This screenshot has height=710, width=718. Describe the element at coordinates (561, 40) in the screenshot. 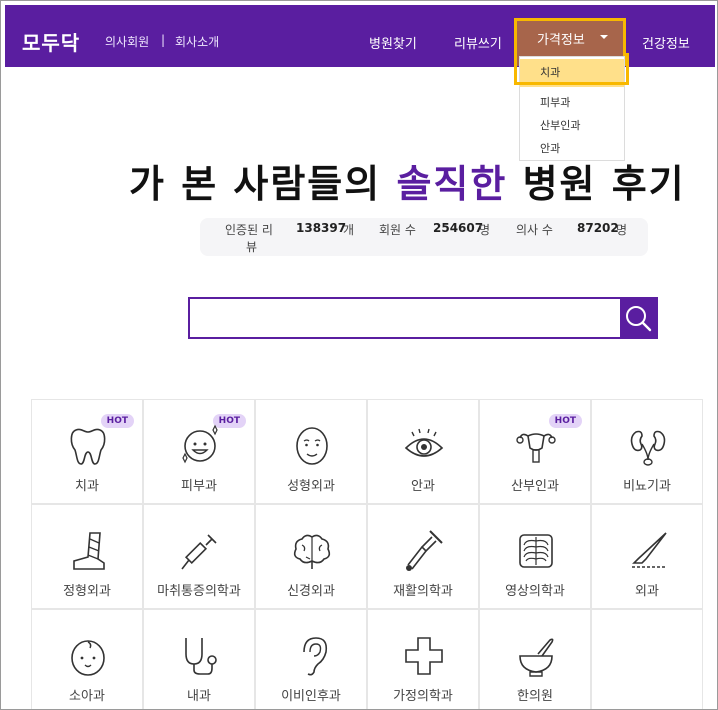

I see `nav-price-info-label: 가격정보` at that location.